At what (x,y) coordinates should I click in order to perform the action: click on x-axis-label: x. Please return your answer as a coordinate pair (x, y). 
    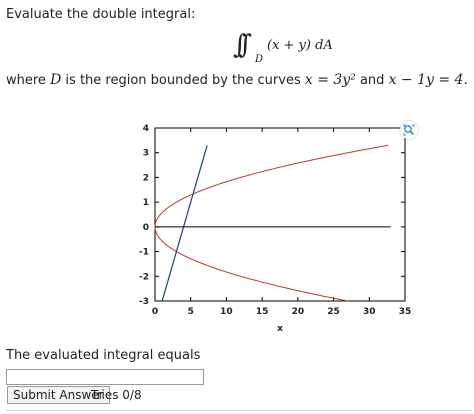
    Looking at the image, I should click on (280, 329).